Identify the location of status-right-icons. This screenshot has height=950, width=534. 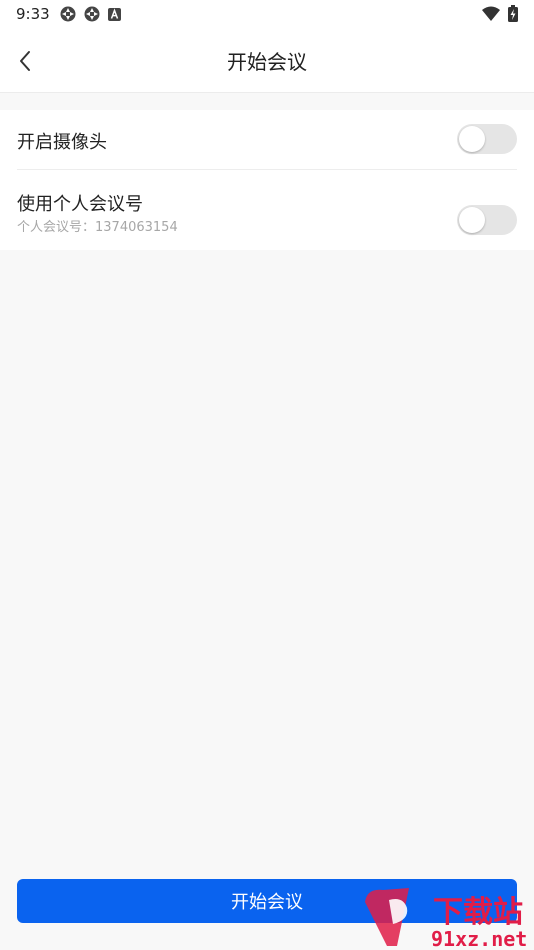
(500, 13).